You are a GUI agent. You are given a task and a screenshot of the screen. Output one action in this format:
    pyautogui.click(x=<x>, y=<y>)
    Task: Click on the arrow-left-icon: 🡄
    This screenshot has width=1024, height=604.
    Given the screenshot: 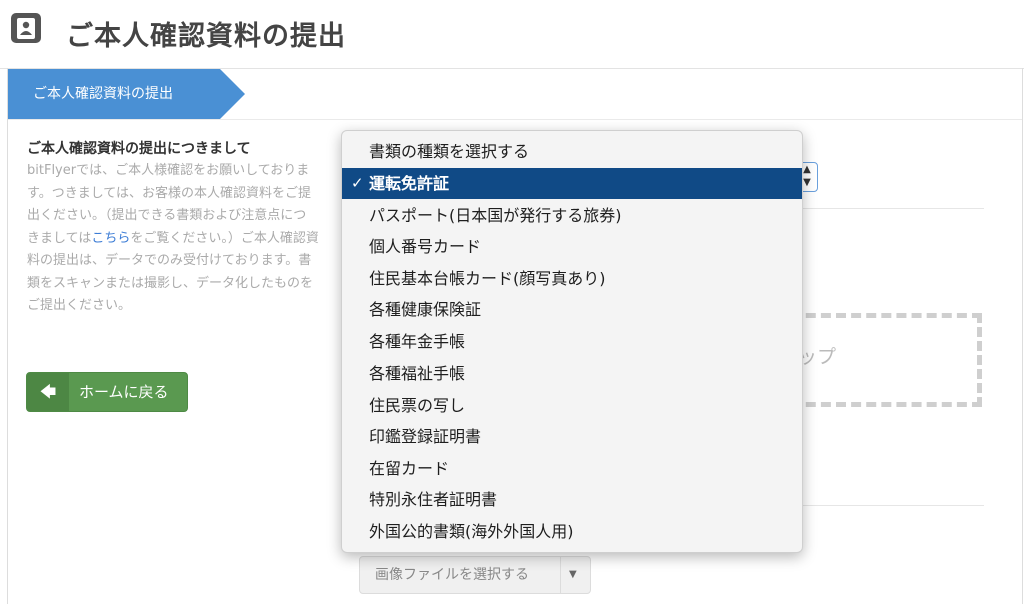 What is the action you would take?
    pyautogui.click(x=48, y=392)
    